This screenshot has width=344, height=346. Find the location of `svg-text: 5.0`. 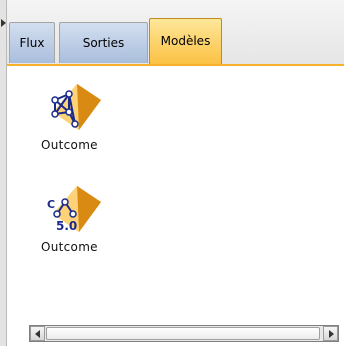

svg-text: 5.0 is located at coordinates (66, 226).